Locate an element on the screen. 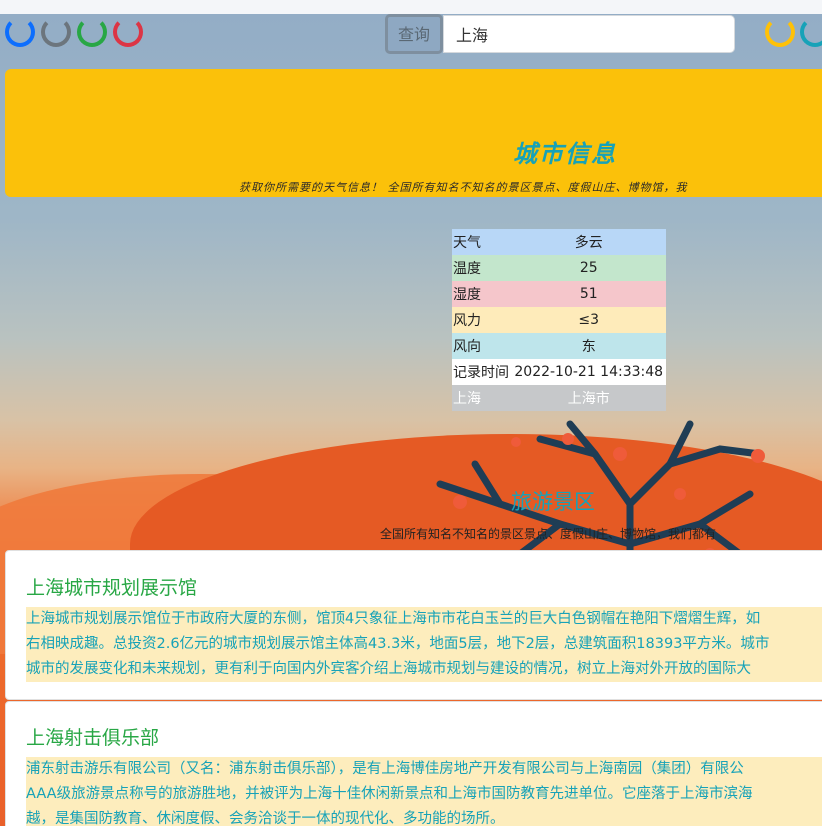 The height and width of the screenshot is (826, 822). attraction-title: 上海城市规划展示馆 is located at coordinates (112, 588).